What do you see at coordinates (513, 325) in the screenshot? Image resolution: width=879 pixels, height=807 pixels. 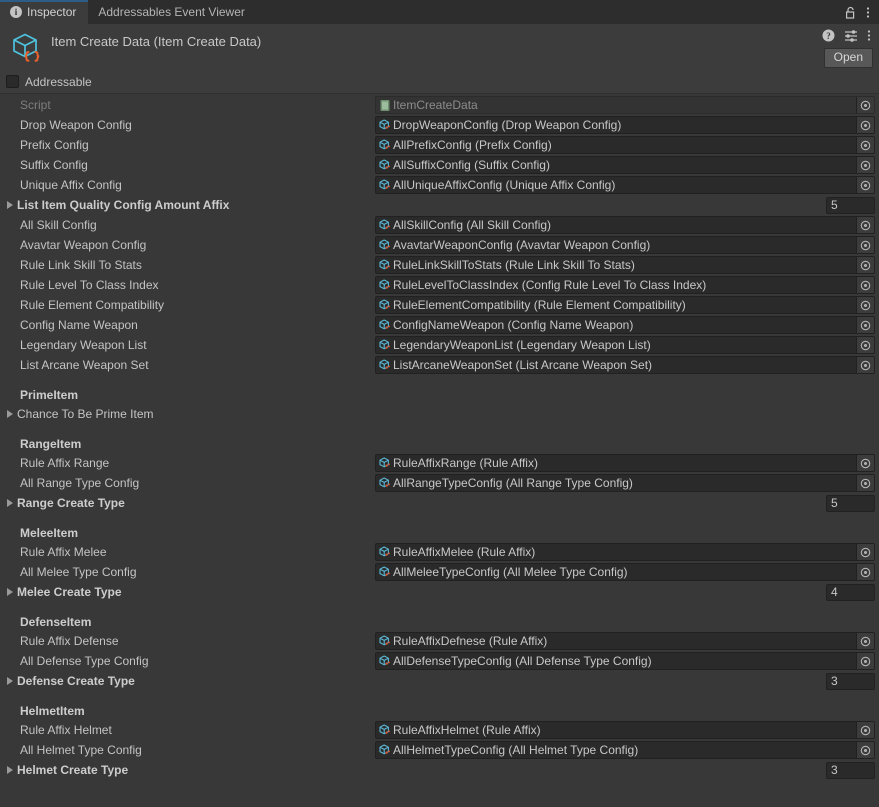 I see `object-reference-value: ConfigNameWeapon (Config Name Weapon)` at bounding box center [513, 325].